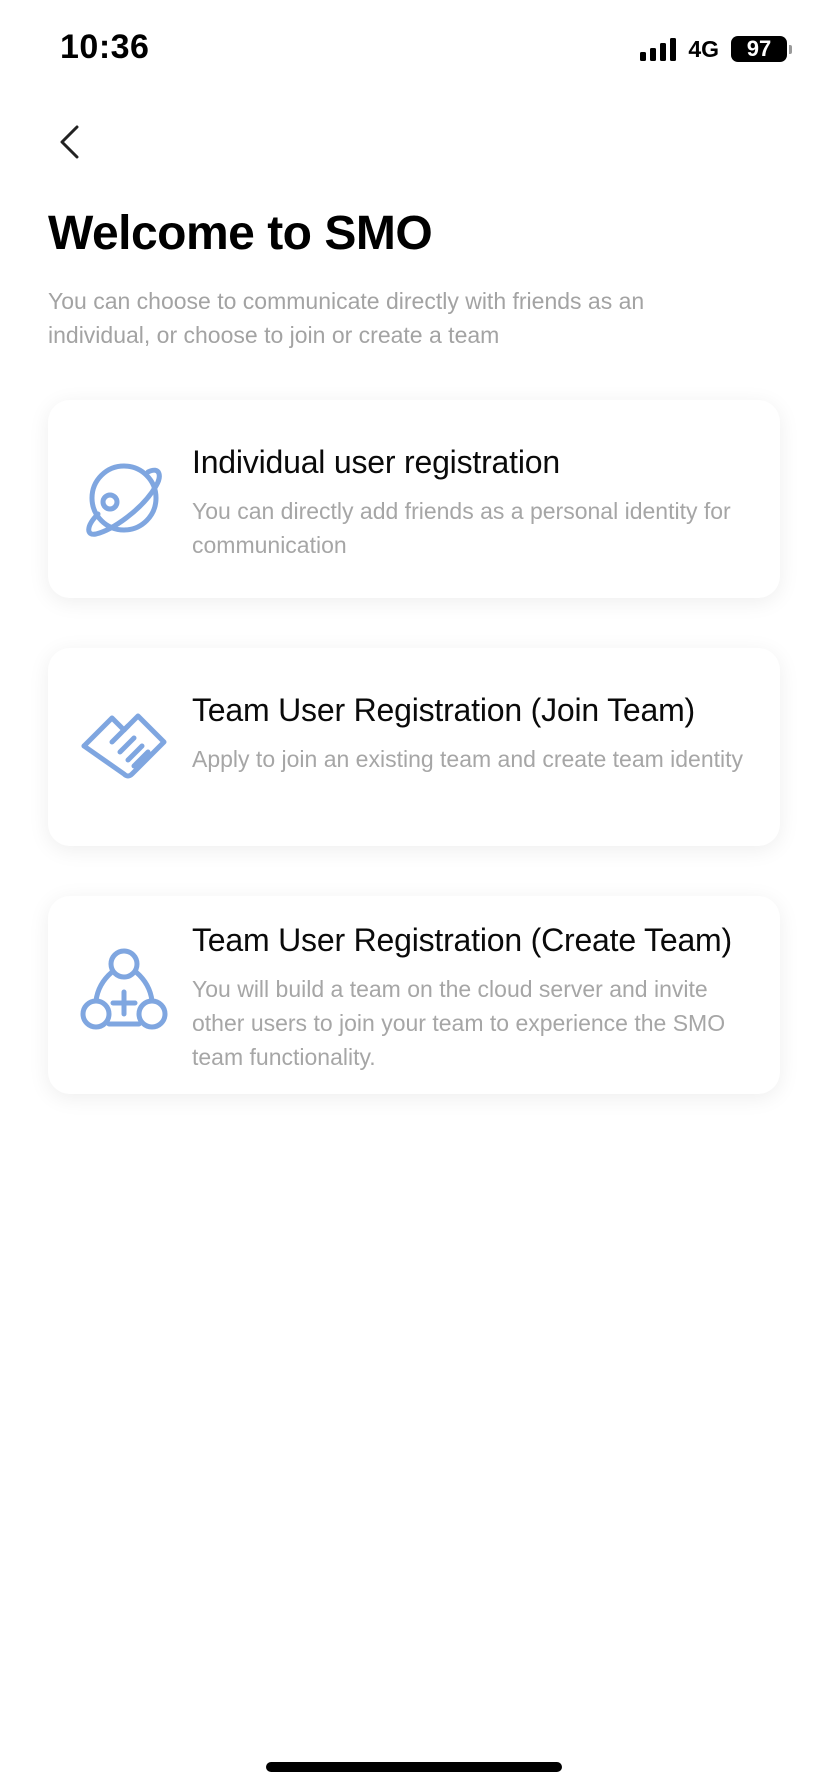 The image size is (828, 1792). I want to click on back-button, so click(70, 142).